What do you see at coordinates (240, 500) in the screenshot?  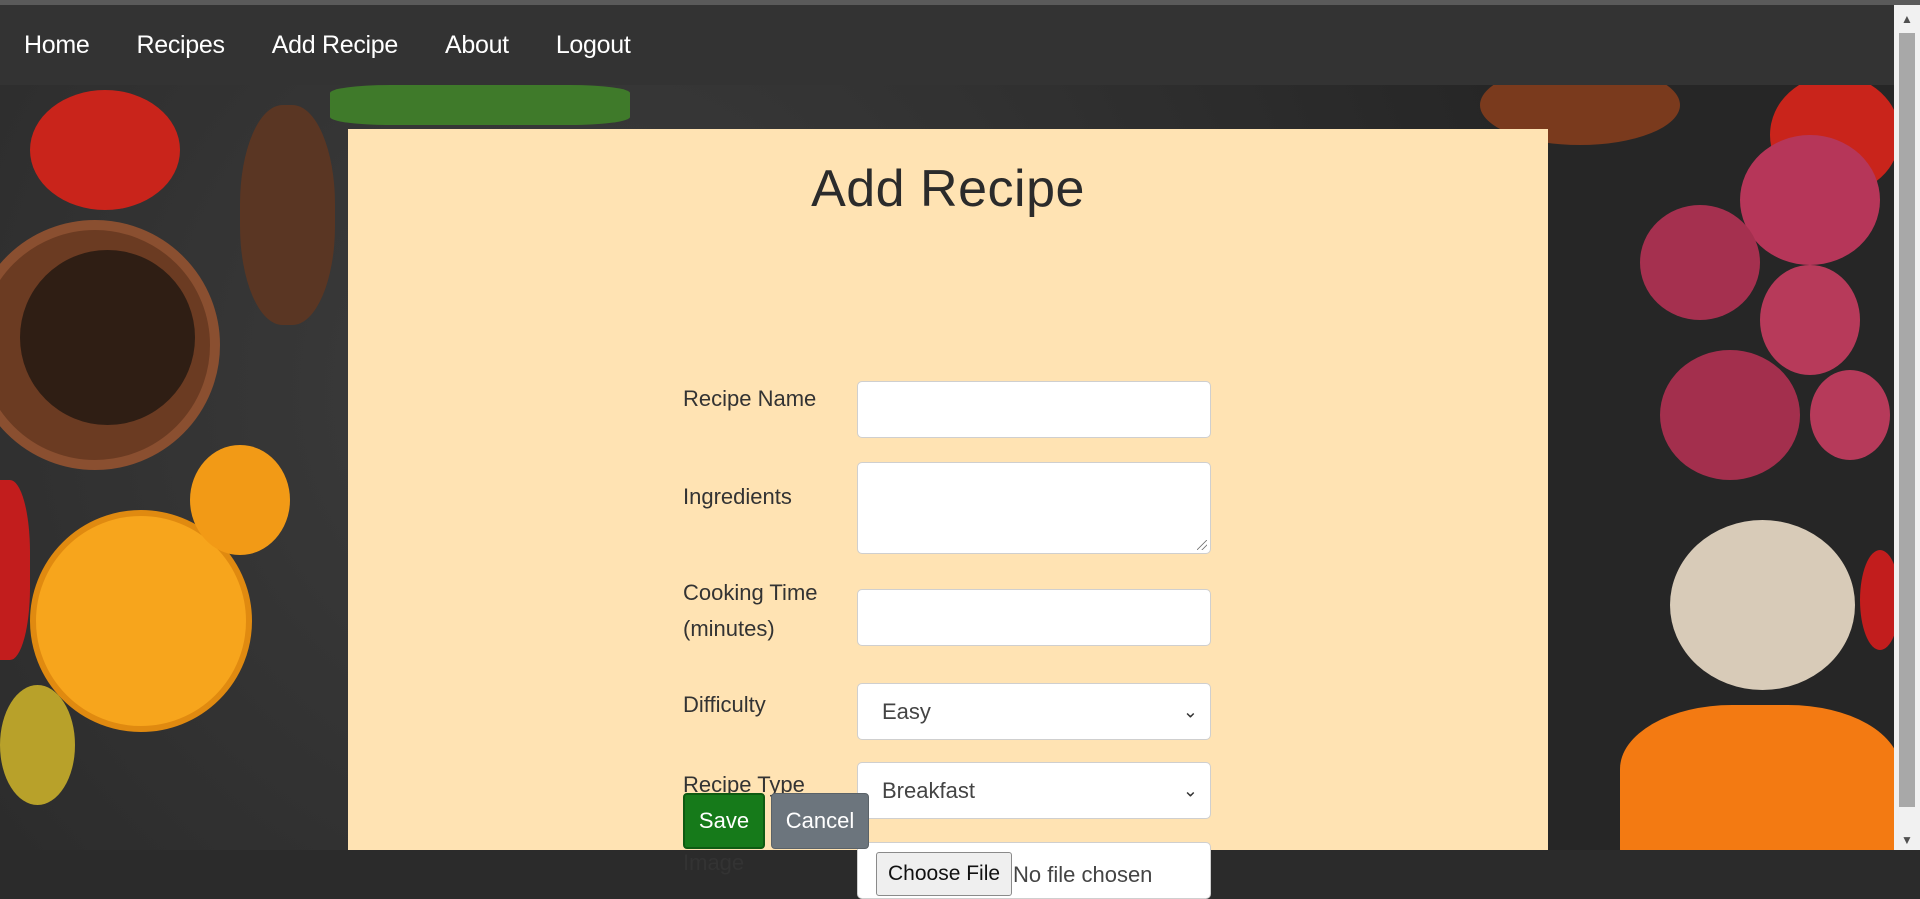 I see `kumquat-decoration` at bounding box center [240, 500].